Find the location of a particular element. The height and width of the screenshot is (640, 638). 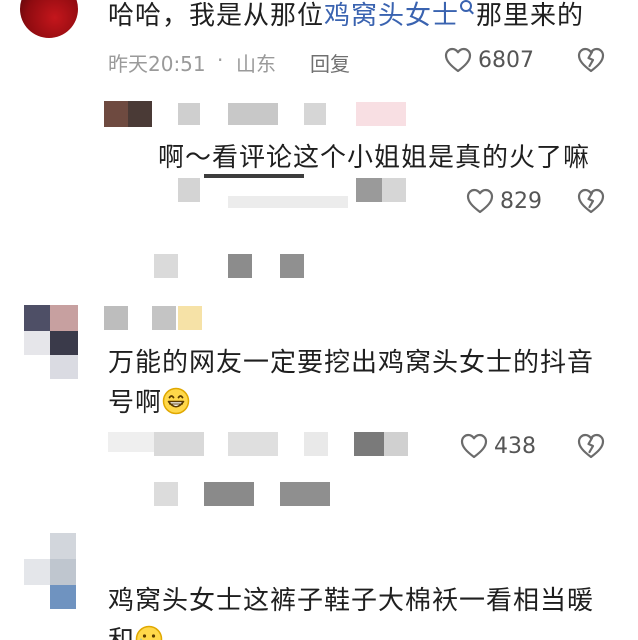

search-icon is located at coordinates (466, 6).